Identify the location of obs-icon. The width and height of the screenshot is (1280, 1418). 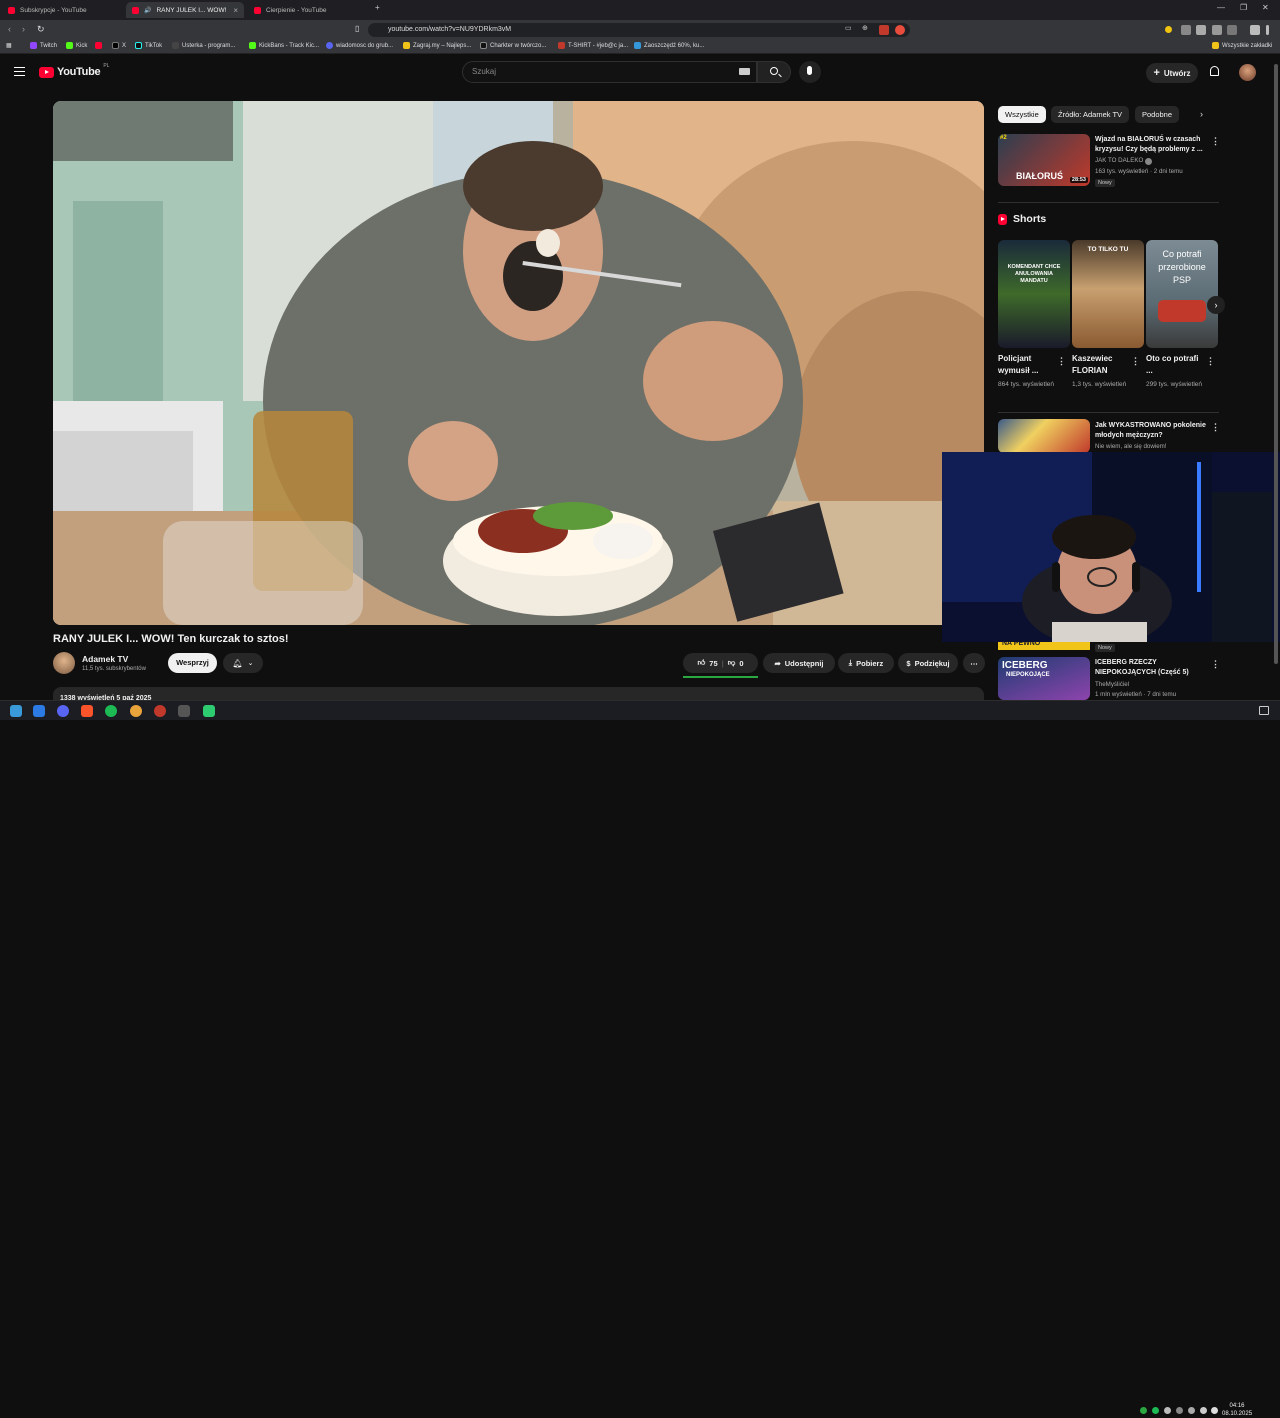
(160, 711).